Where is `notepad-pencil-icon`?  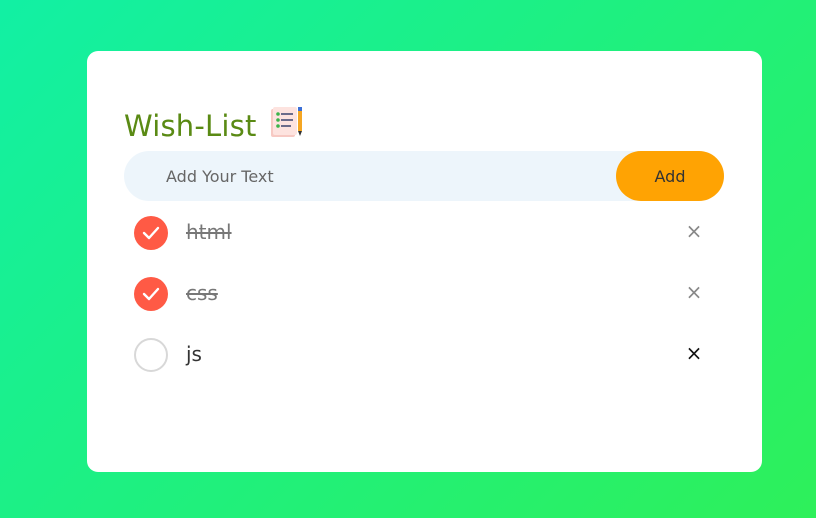
notepad-pencil-icon is located at coordinates (286, 122).